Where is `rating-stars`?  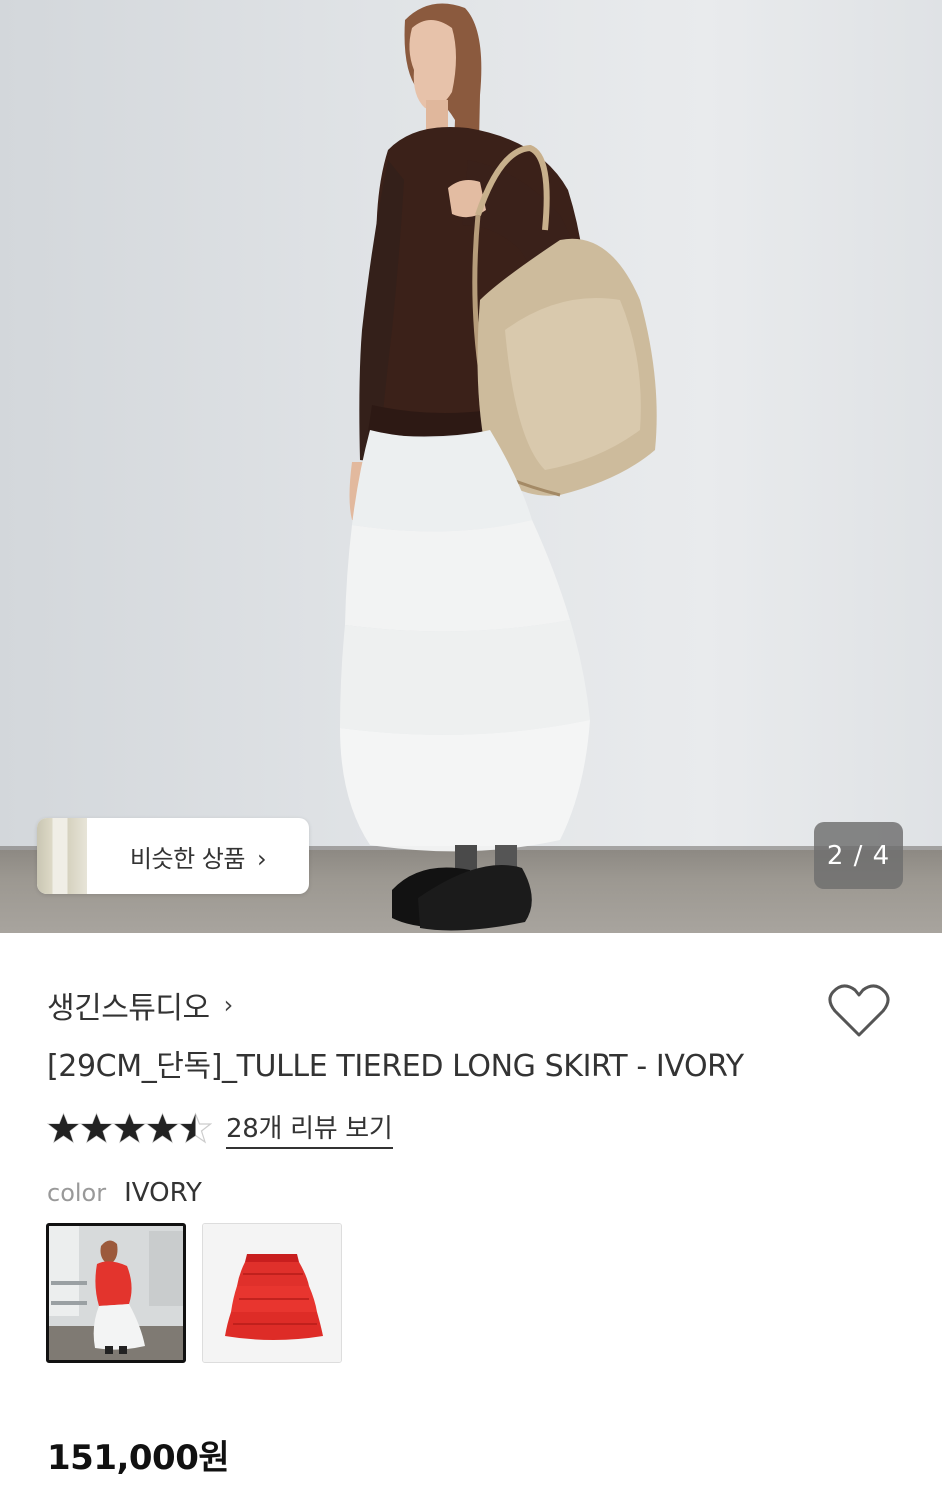 rating-stars is located at coordinates (129, 1128).